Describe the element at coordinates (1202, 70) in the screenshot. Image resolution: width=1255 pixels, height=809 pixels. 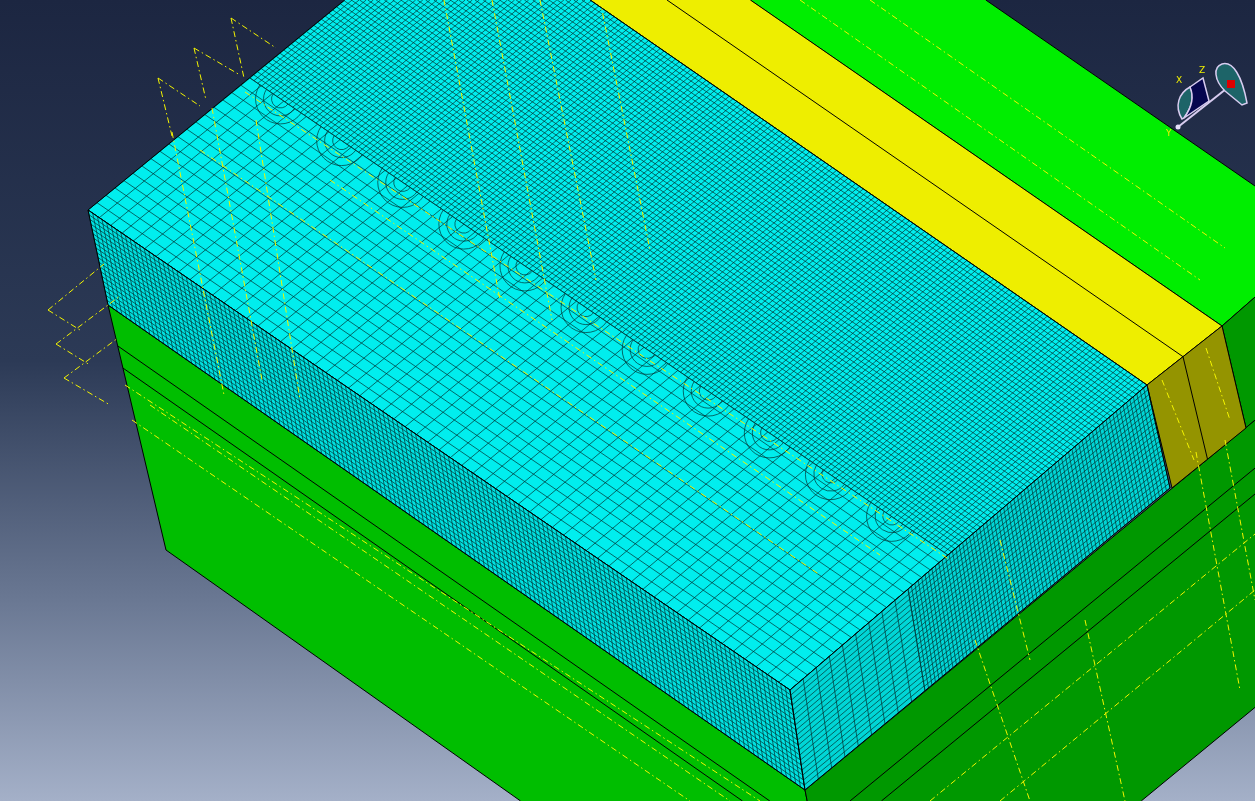
I see `axis-label: Z` at that location.